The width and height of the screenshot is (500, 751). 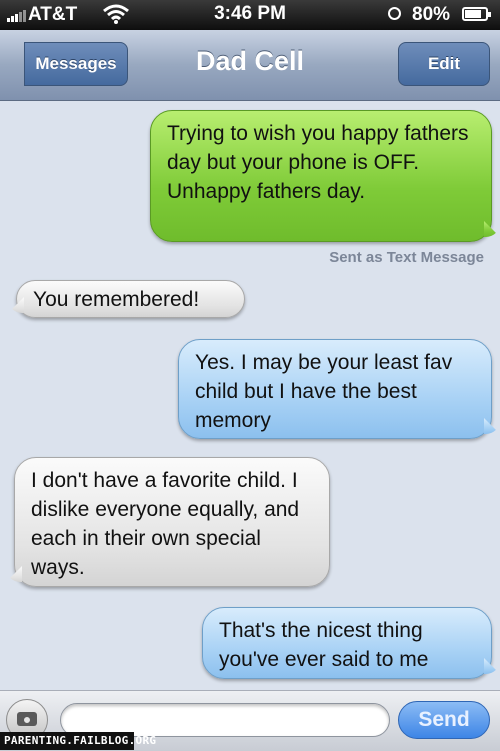 I want to click on message-received: You remembered!, so click(x=130, y=299).